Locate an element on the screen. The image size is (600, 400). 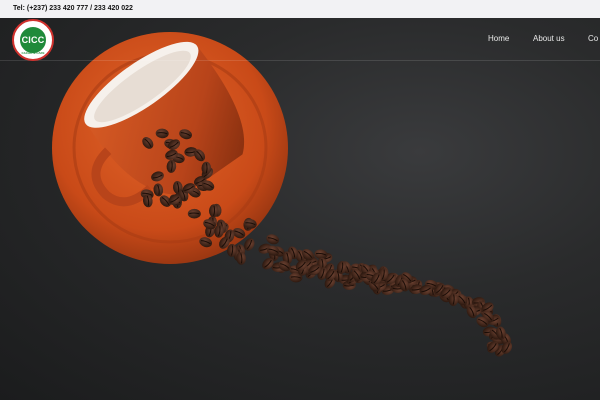
logo-initials: CICC is located at coordinates (33, 40).